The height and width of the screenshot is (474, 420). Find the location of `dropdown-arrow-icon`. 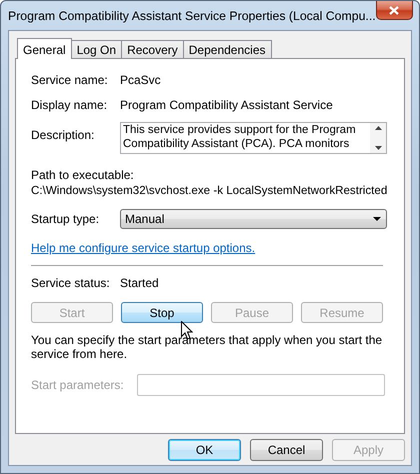

dropdown-arrow-icon is located at coordinates (377, 219).